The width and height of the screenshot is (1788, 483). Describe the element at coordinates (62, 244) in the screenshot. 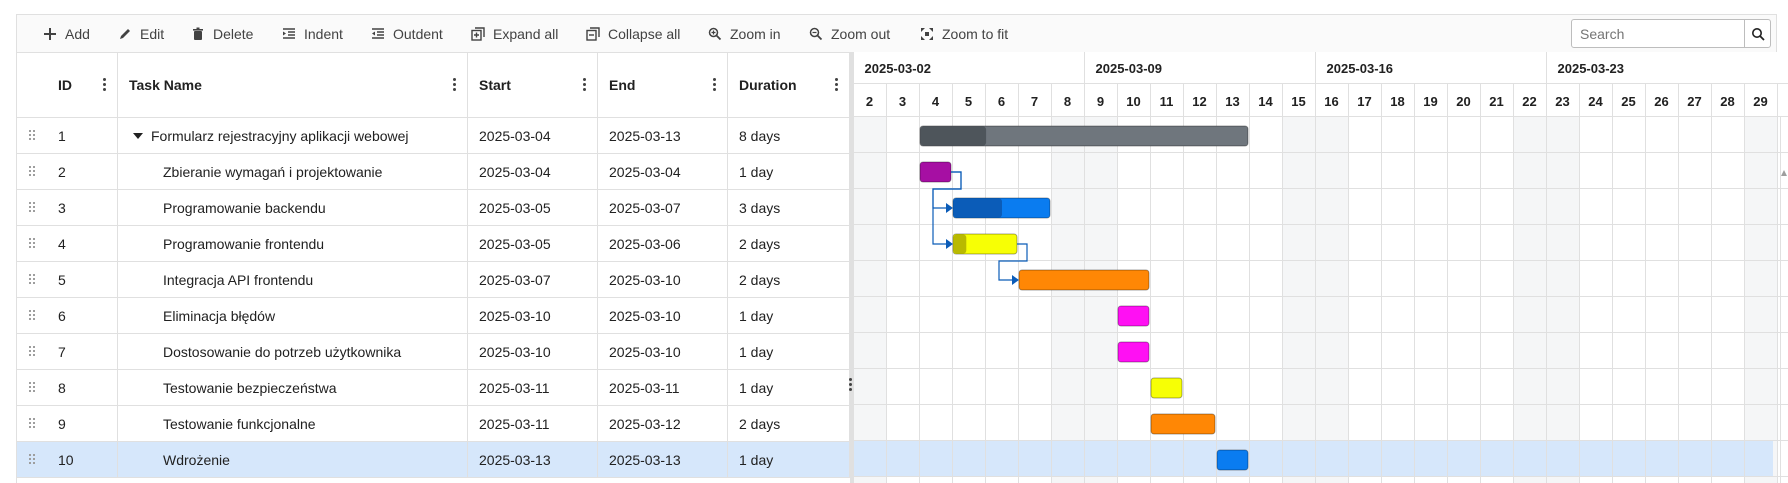

I see `cell-text-id: 4` at that location.